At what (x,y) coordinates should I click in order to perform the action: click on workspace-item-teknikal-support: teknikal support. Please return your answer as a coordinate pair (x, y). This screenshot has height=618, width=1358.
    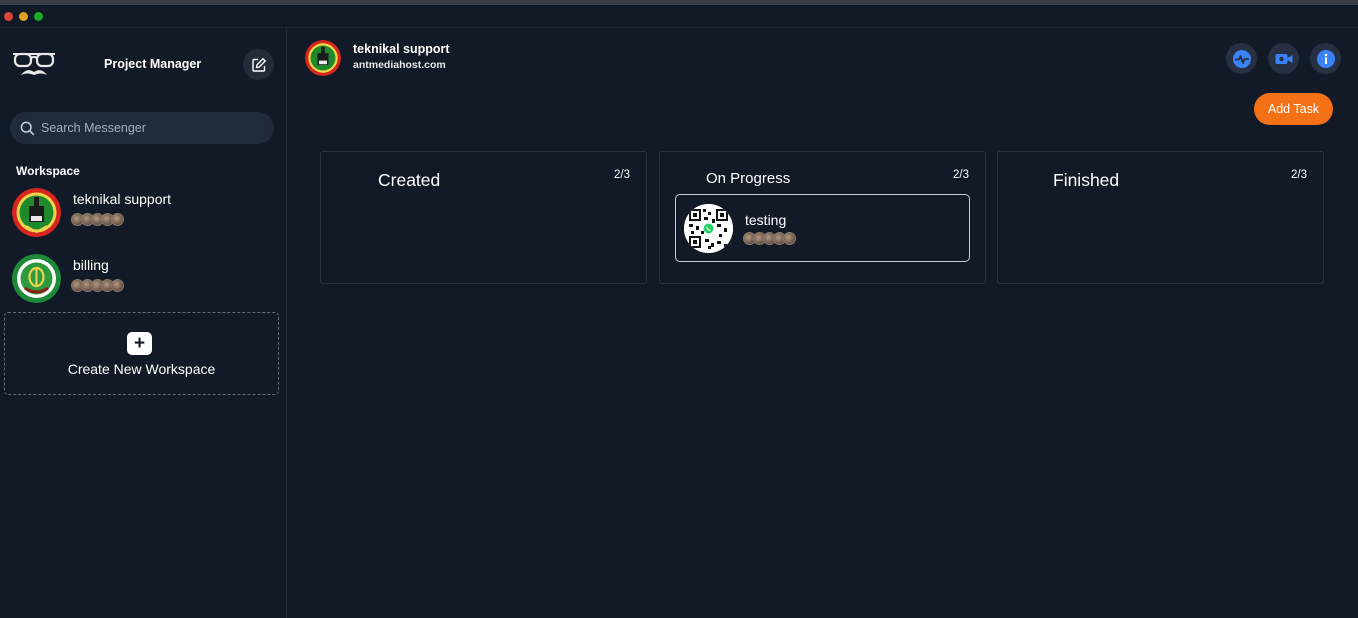
    Looking at the image, I should click on (142, 213).